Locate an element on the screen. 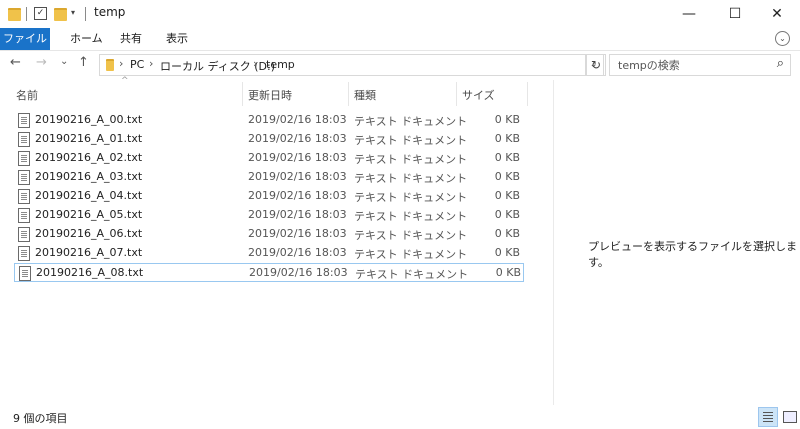 This screenshot has width=800, height=429. search-box: ⌕ is located at coordinates (700, 65).